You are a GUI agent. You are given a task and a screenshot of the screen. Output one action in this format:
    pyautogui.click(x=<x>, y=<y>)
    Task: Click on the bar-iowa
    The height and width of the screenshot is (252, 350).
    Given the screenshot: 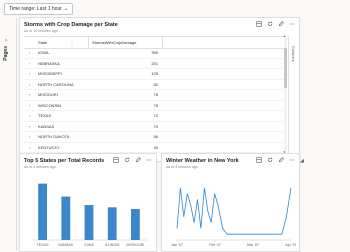 What is the action you would take?
    pyautogui.click(x=89, y=222)
    